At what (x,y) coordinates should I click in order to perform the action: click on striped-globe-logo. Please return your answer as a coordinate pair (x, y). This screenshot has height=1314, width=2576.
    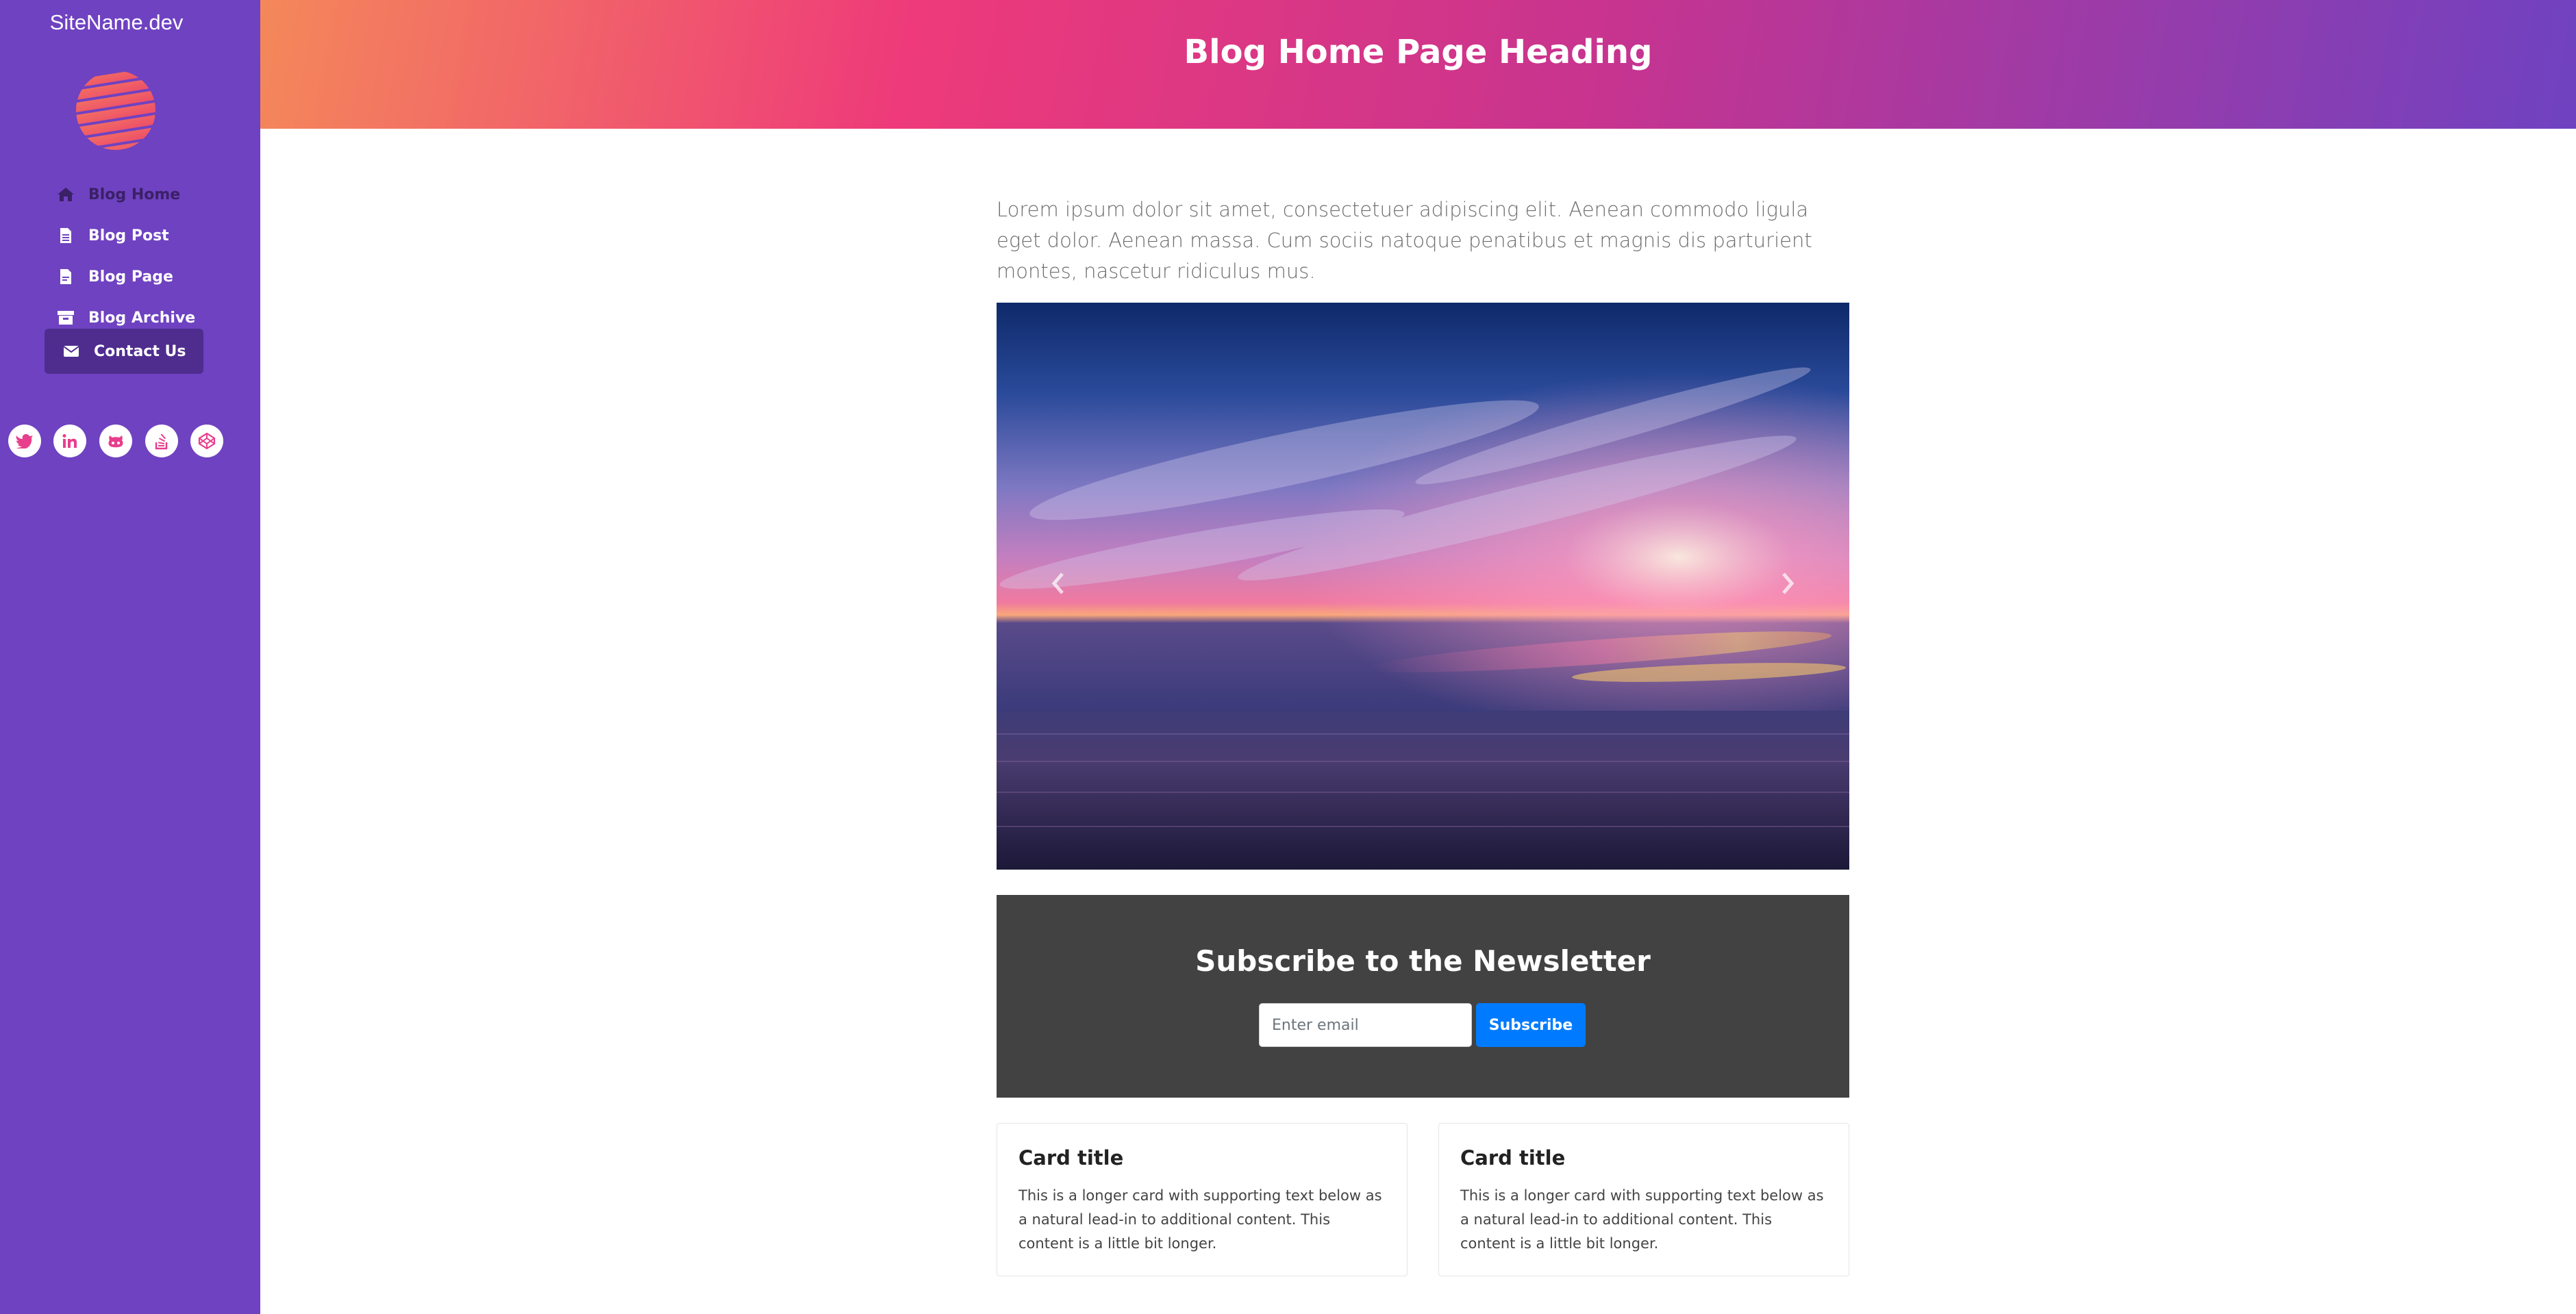
    Looking at the image, I should click on (116, 110).